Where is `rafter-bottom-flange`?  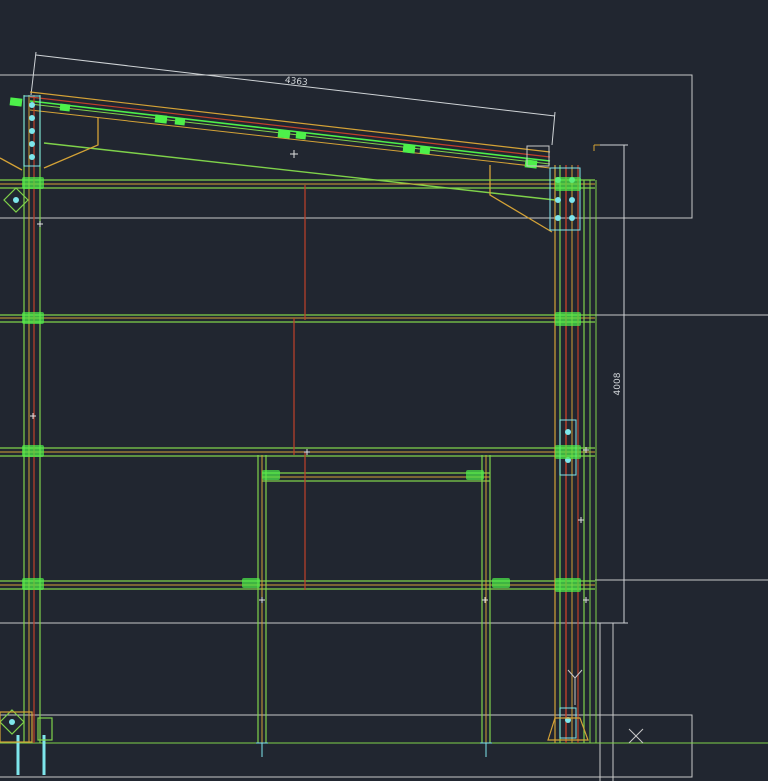 rafter-bottom-flange is located at coordinates (290, 139).